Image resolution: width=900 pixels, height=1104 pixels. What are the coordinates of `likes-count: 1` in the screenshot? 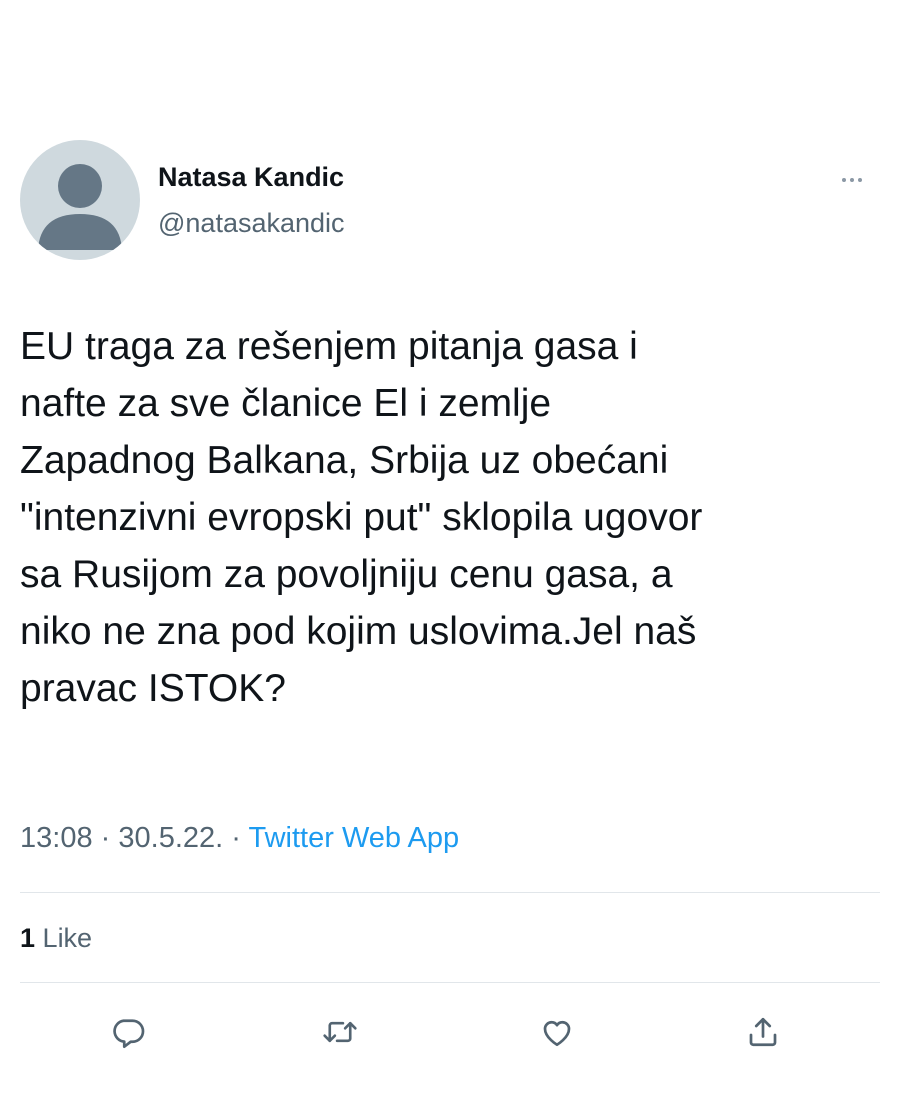 It's located at (28, 938).